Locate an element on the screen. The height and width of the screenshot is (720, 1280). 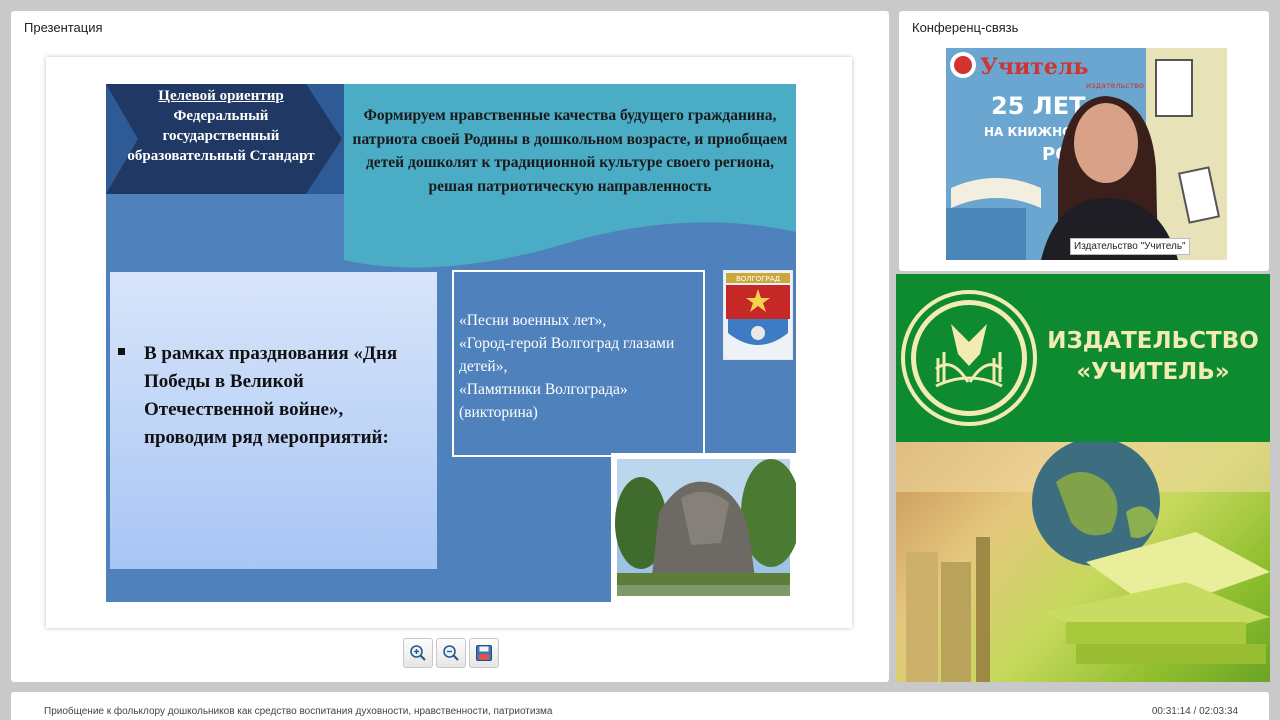
save-icon is located at coordinates (484, 653).